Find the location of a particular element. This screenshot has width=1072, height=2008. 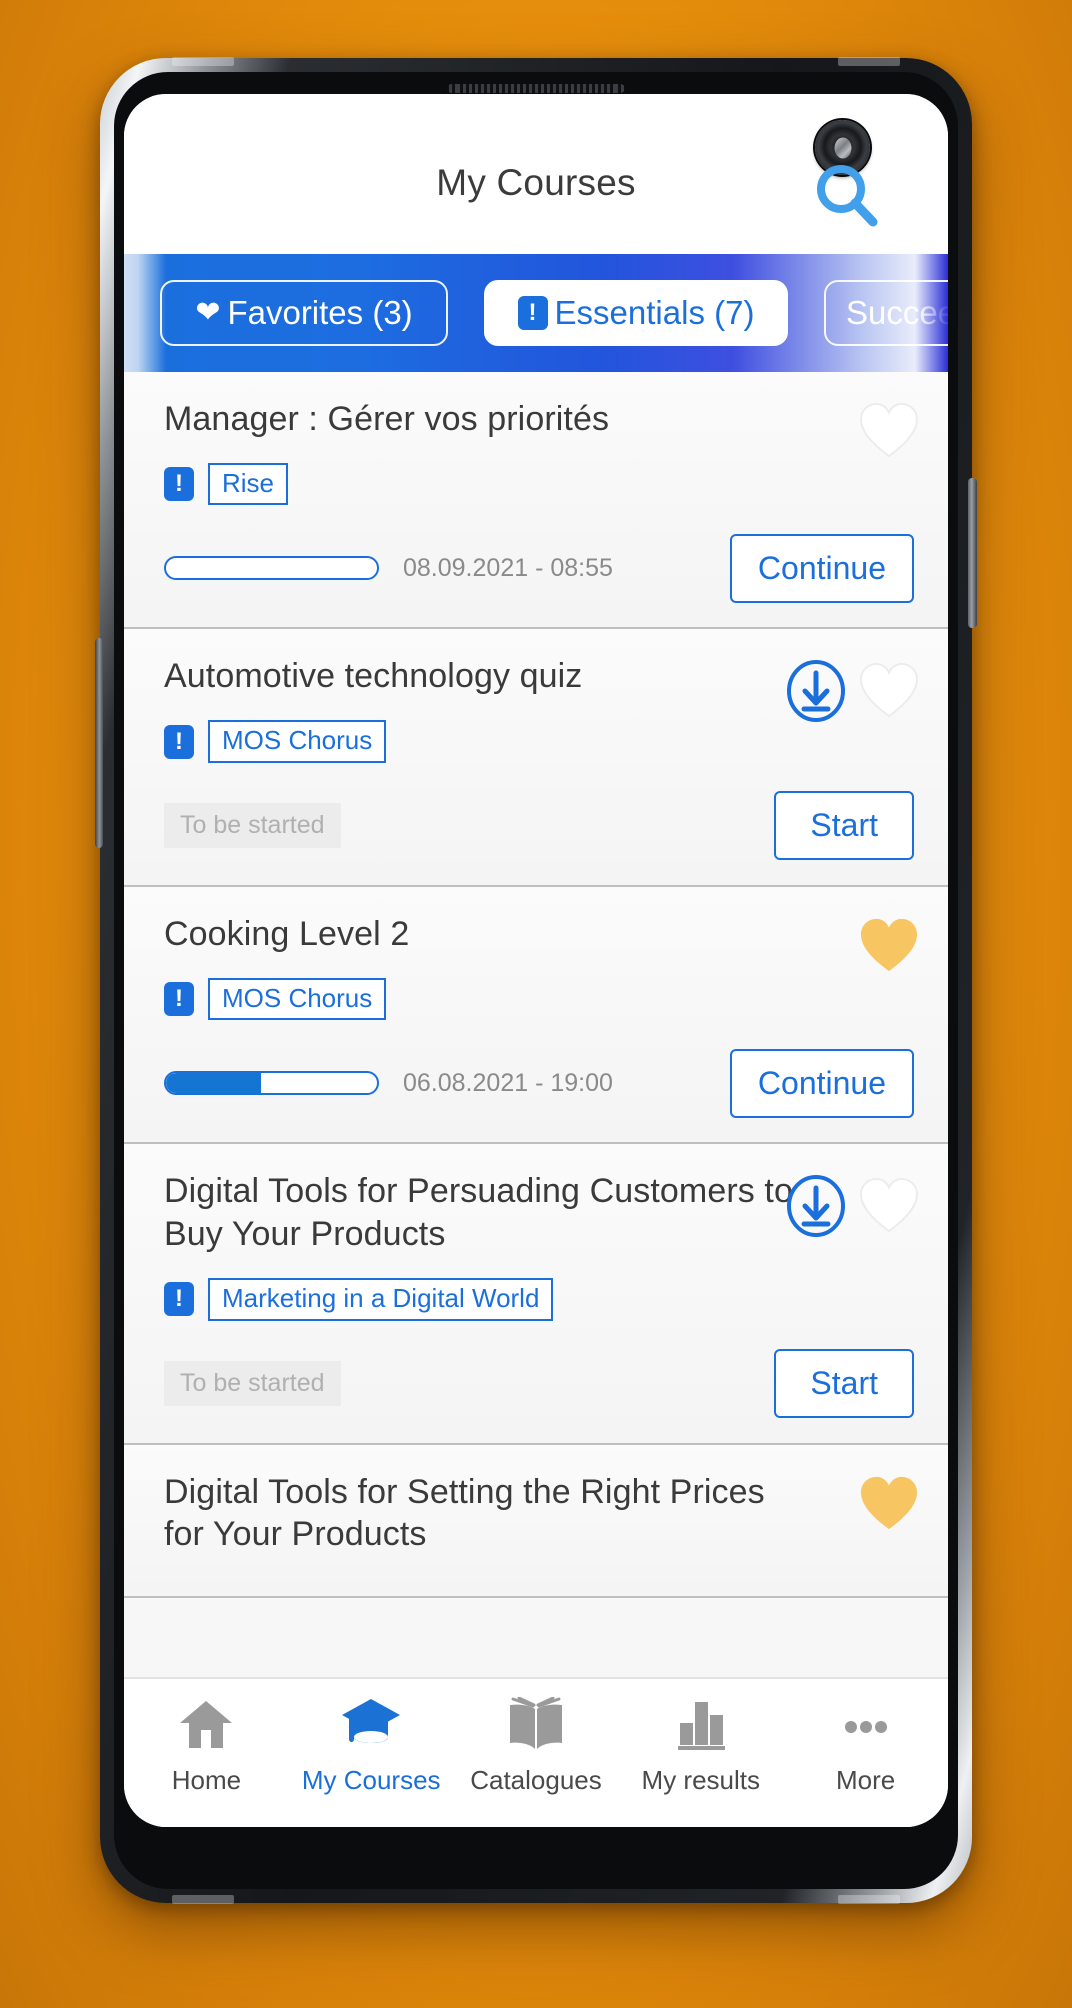

course-title: Manager : Gérer vos priorités is located at coordinates (387, 419).